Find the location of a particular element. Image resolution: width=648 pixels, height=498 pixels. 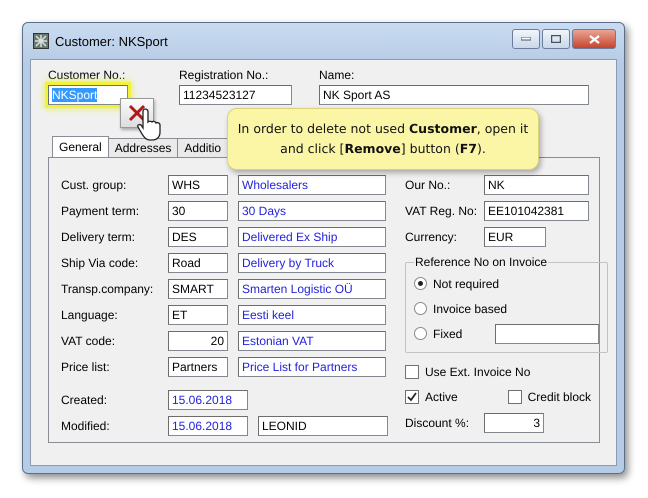

callout-text: In order to delete not used Customer, open it and click [Remove] button (F7). is located at coordinates (383, 138).